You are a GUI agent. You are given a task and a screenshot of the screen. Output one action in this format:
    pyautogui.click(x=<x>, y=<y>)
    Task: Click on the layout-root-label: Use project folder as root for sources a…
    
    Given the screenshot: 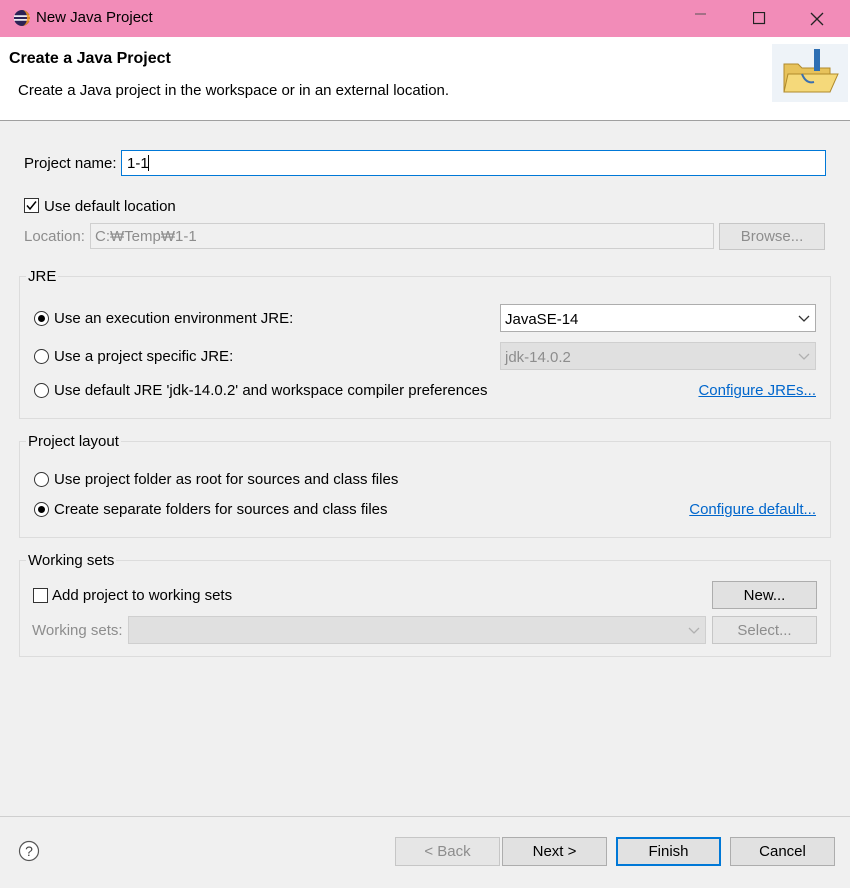 What is the action you would take?
    pyautogui.click(x=226, y=479)
    